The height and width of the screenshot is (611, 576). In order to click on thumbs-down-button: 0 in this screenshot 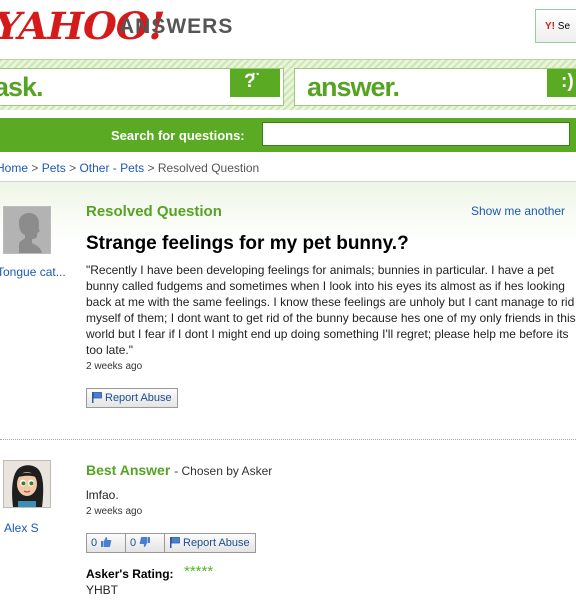, I will do `click(145, 543)`.